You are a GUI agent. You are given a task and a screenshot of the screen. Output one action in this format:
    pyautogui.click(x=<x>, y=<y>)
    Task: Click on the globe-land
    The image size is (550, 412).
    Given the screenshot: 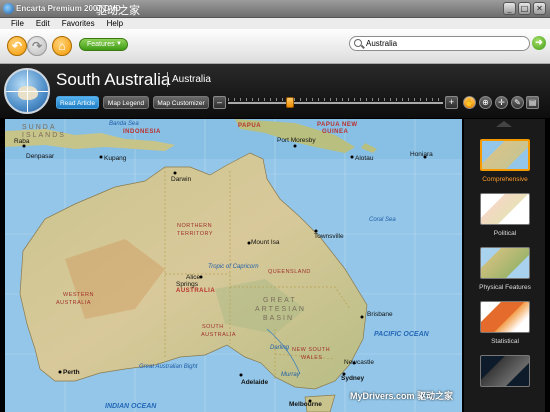 What is the action you would take?
    pyautogui.click(x=28, y=93)
    